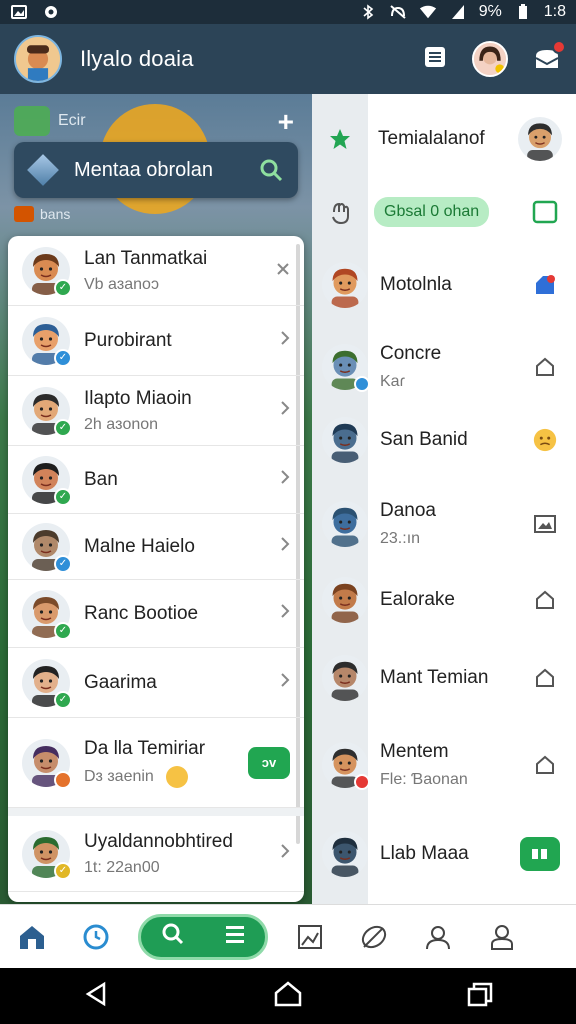  What do you see at coordinates (96, 937) in the screenshot?
I see `clock-icon` at bounding box center [96, 937].